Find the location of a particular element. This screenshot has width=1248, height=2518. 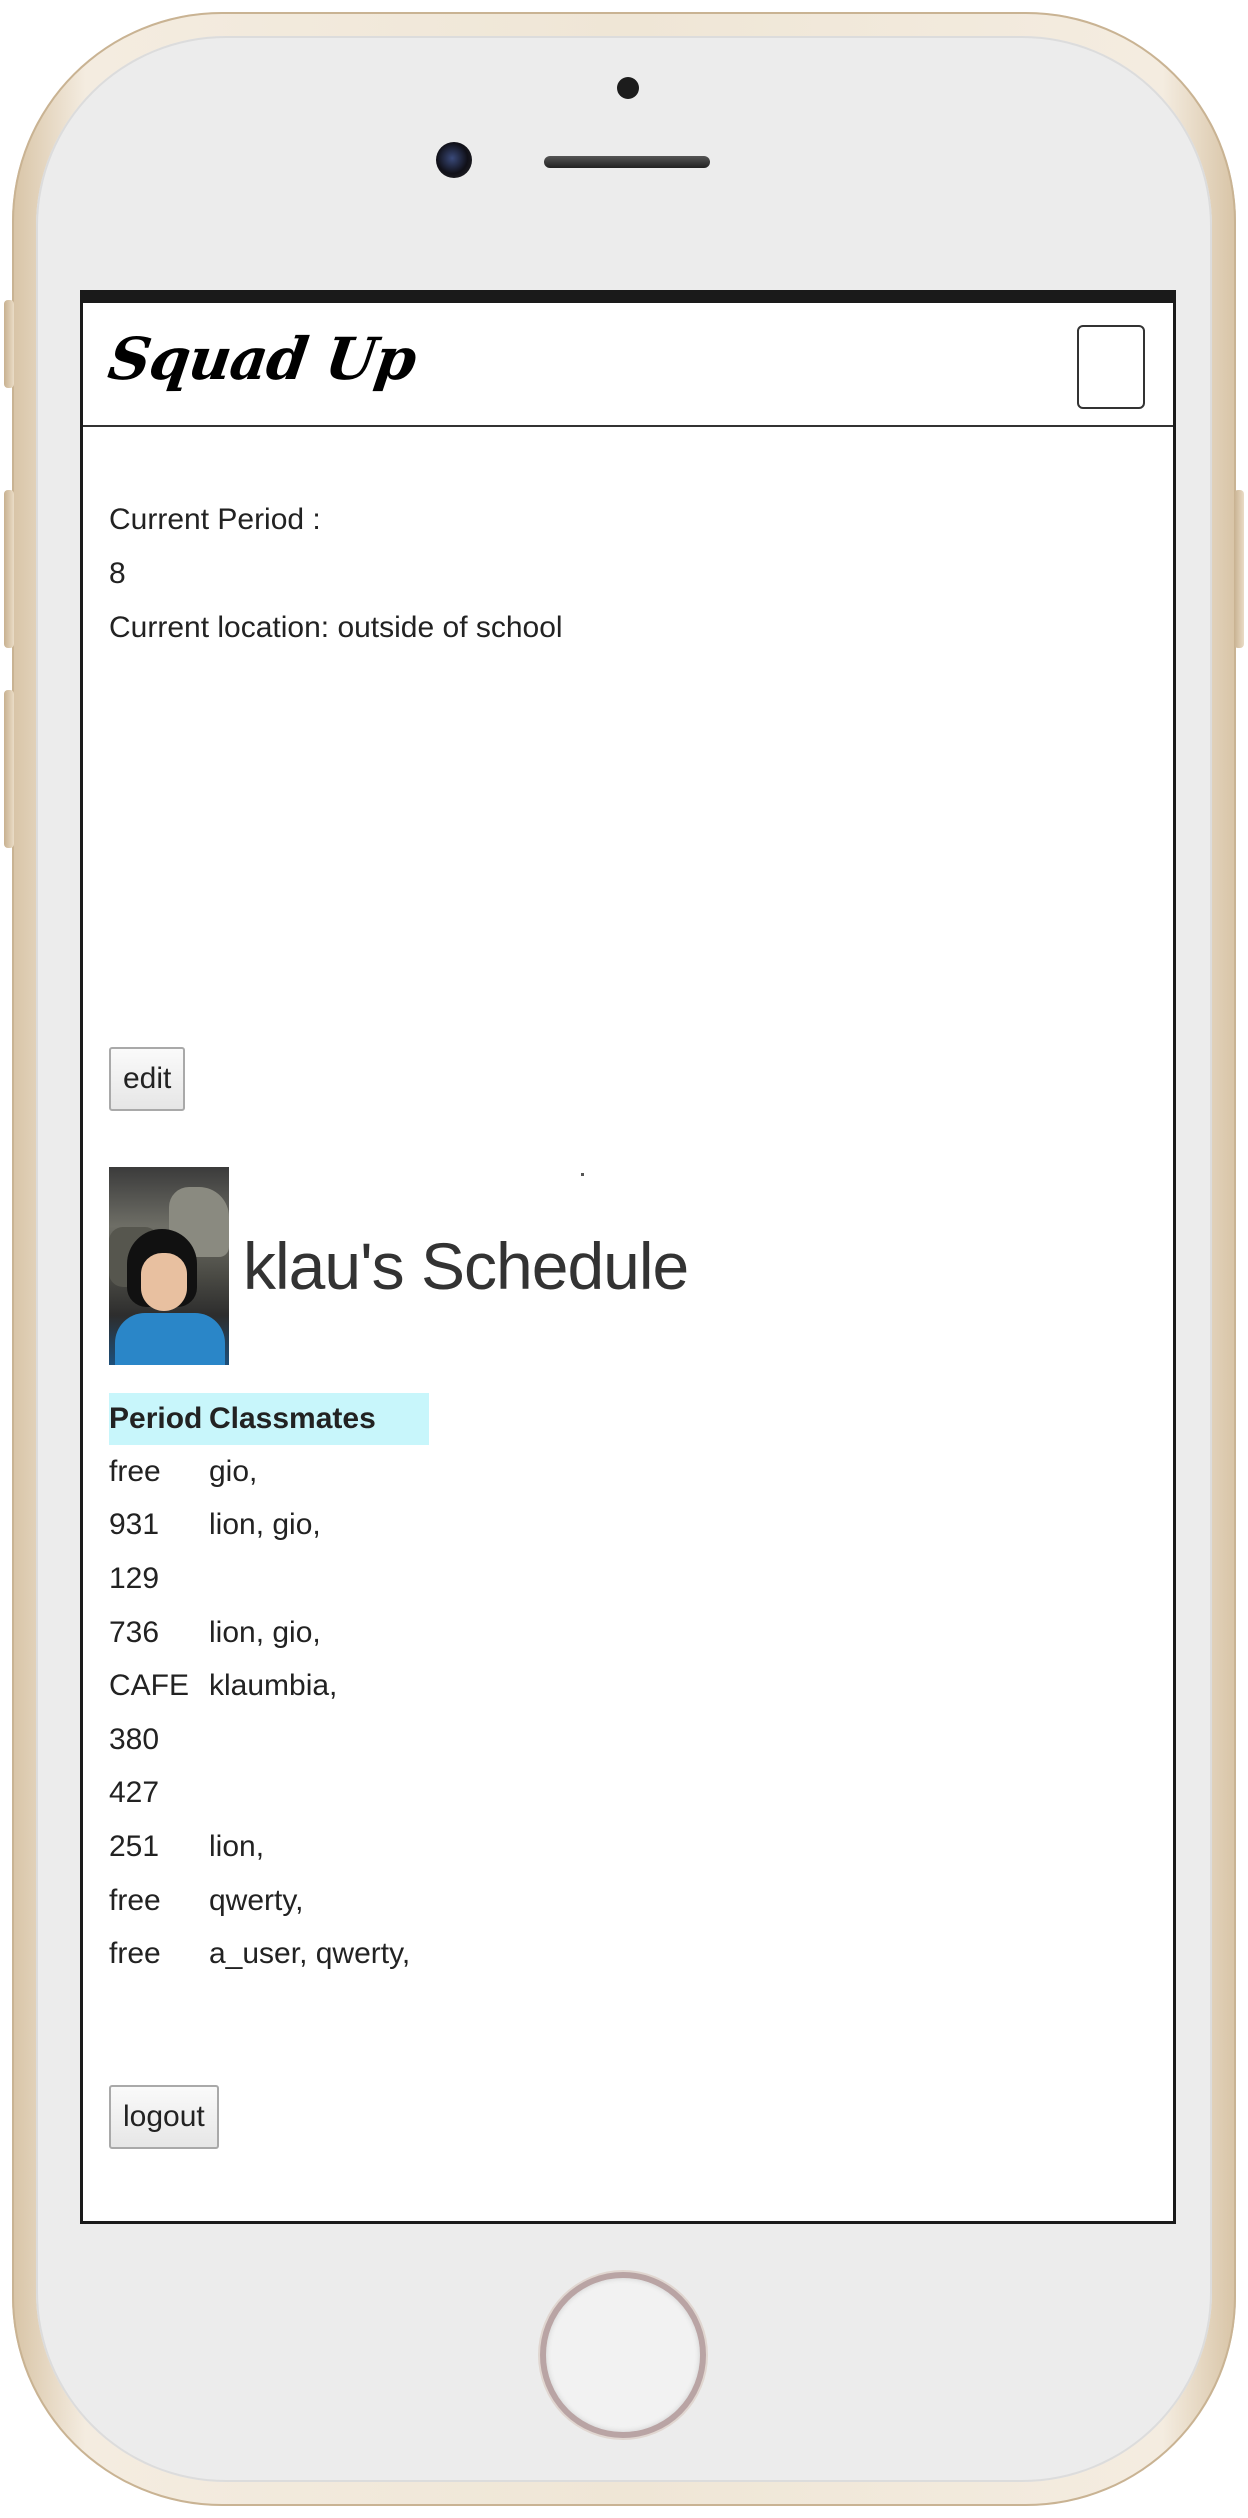

user-avatar is located at coordinates (169, 1266).